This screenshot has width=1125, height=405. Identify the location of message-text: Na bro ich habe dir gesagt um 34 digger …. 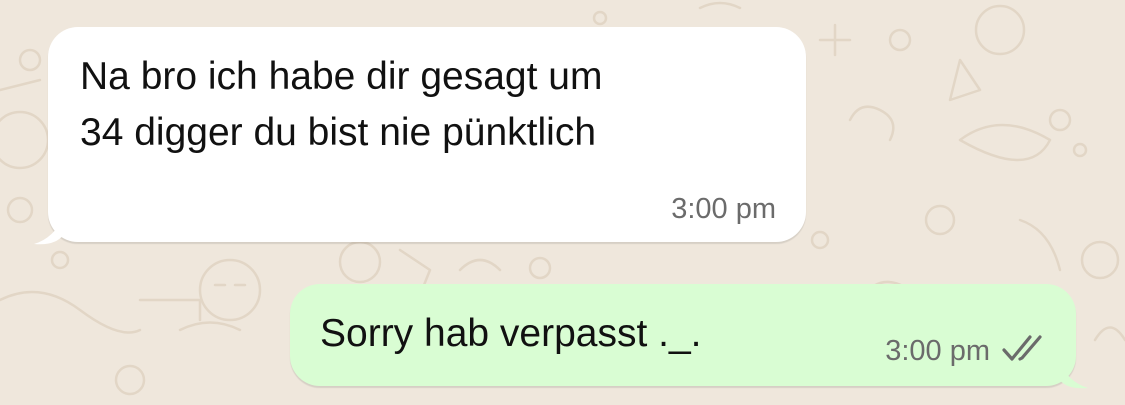
(341, 104).